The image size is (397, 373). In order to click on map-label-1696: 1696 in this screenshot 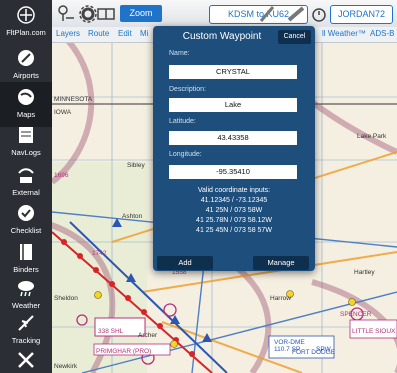, I will do `click(61, 175)`.